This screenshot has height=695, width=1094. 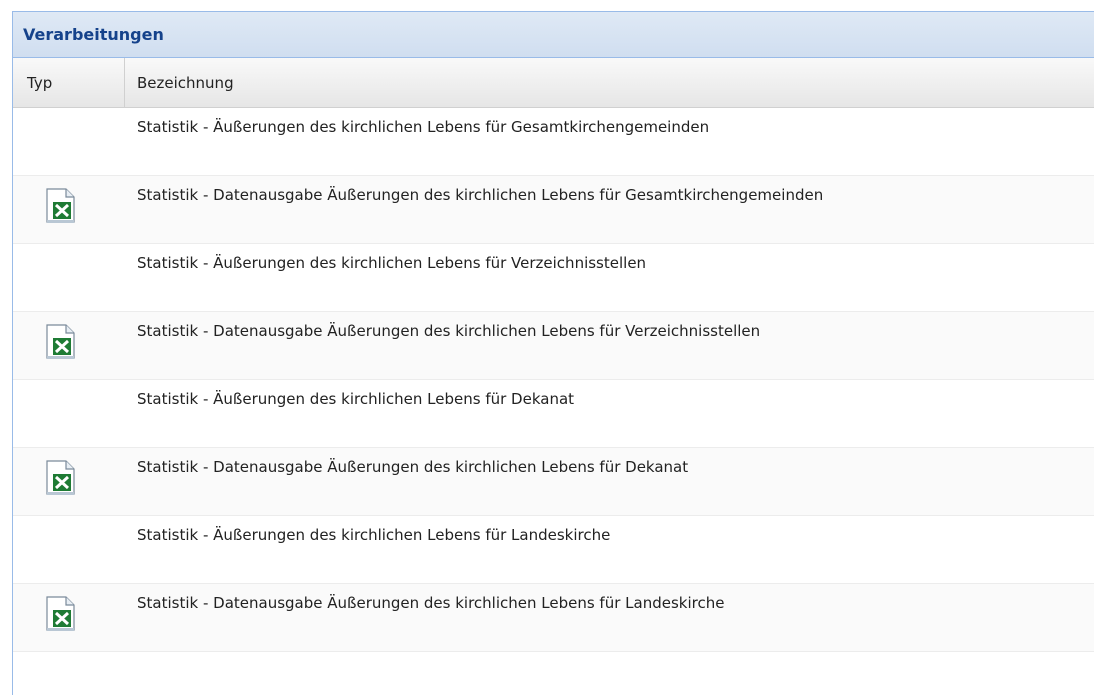 I want to click on panel-title: Verarbeitungen, so click(x=93, y=34).